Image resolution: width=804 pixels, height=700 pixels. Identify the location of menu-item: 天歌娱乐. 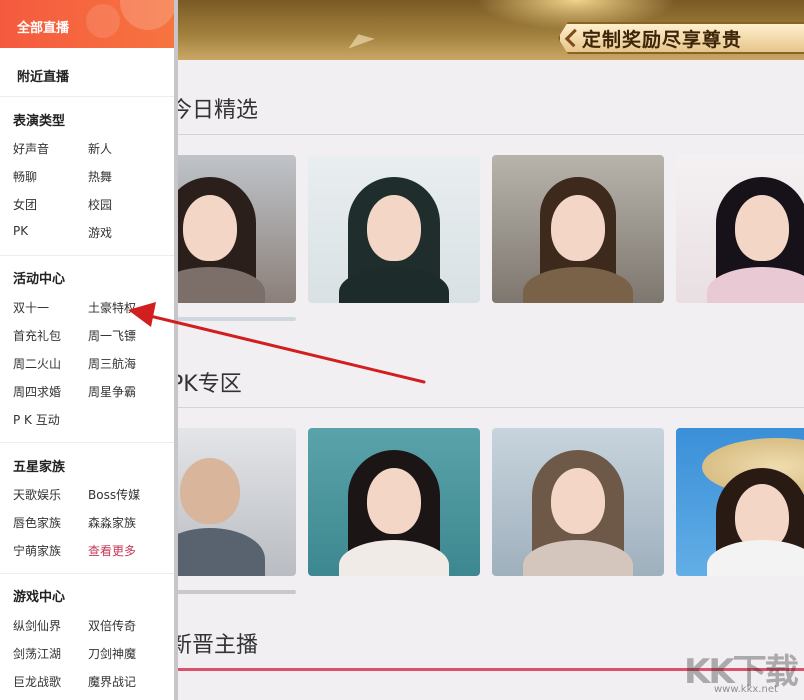
(37, 494).